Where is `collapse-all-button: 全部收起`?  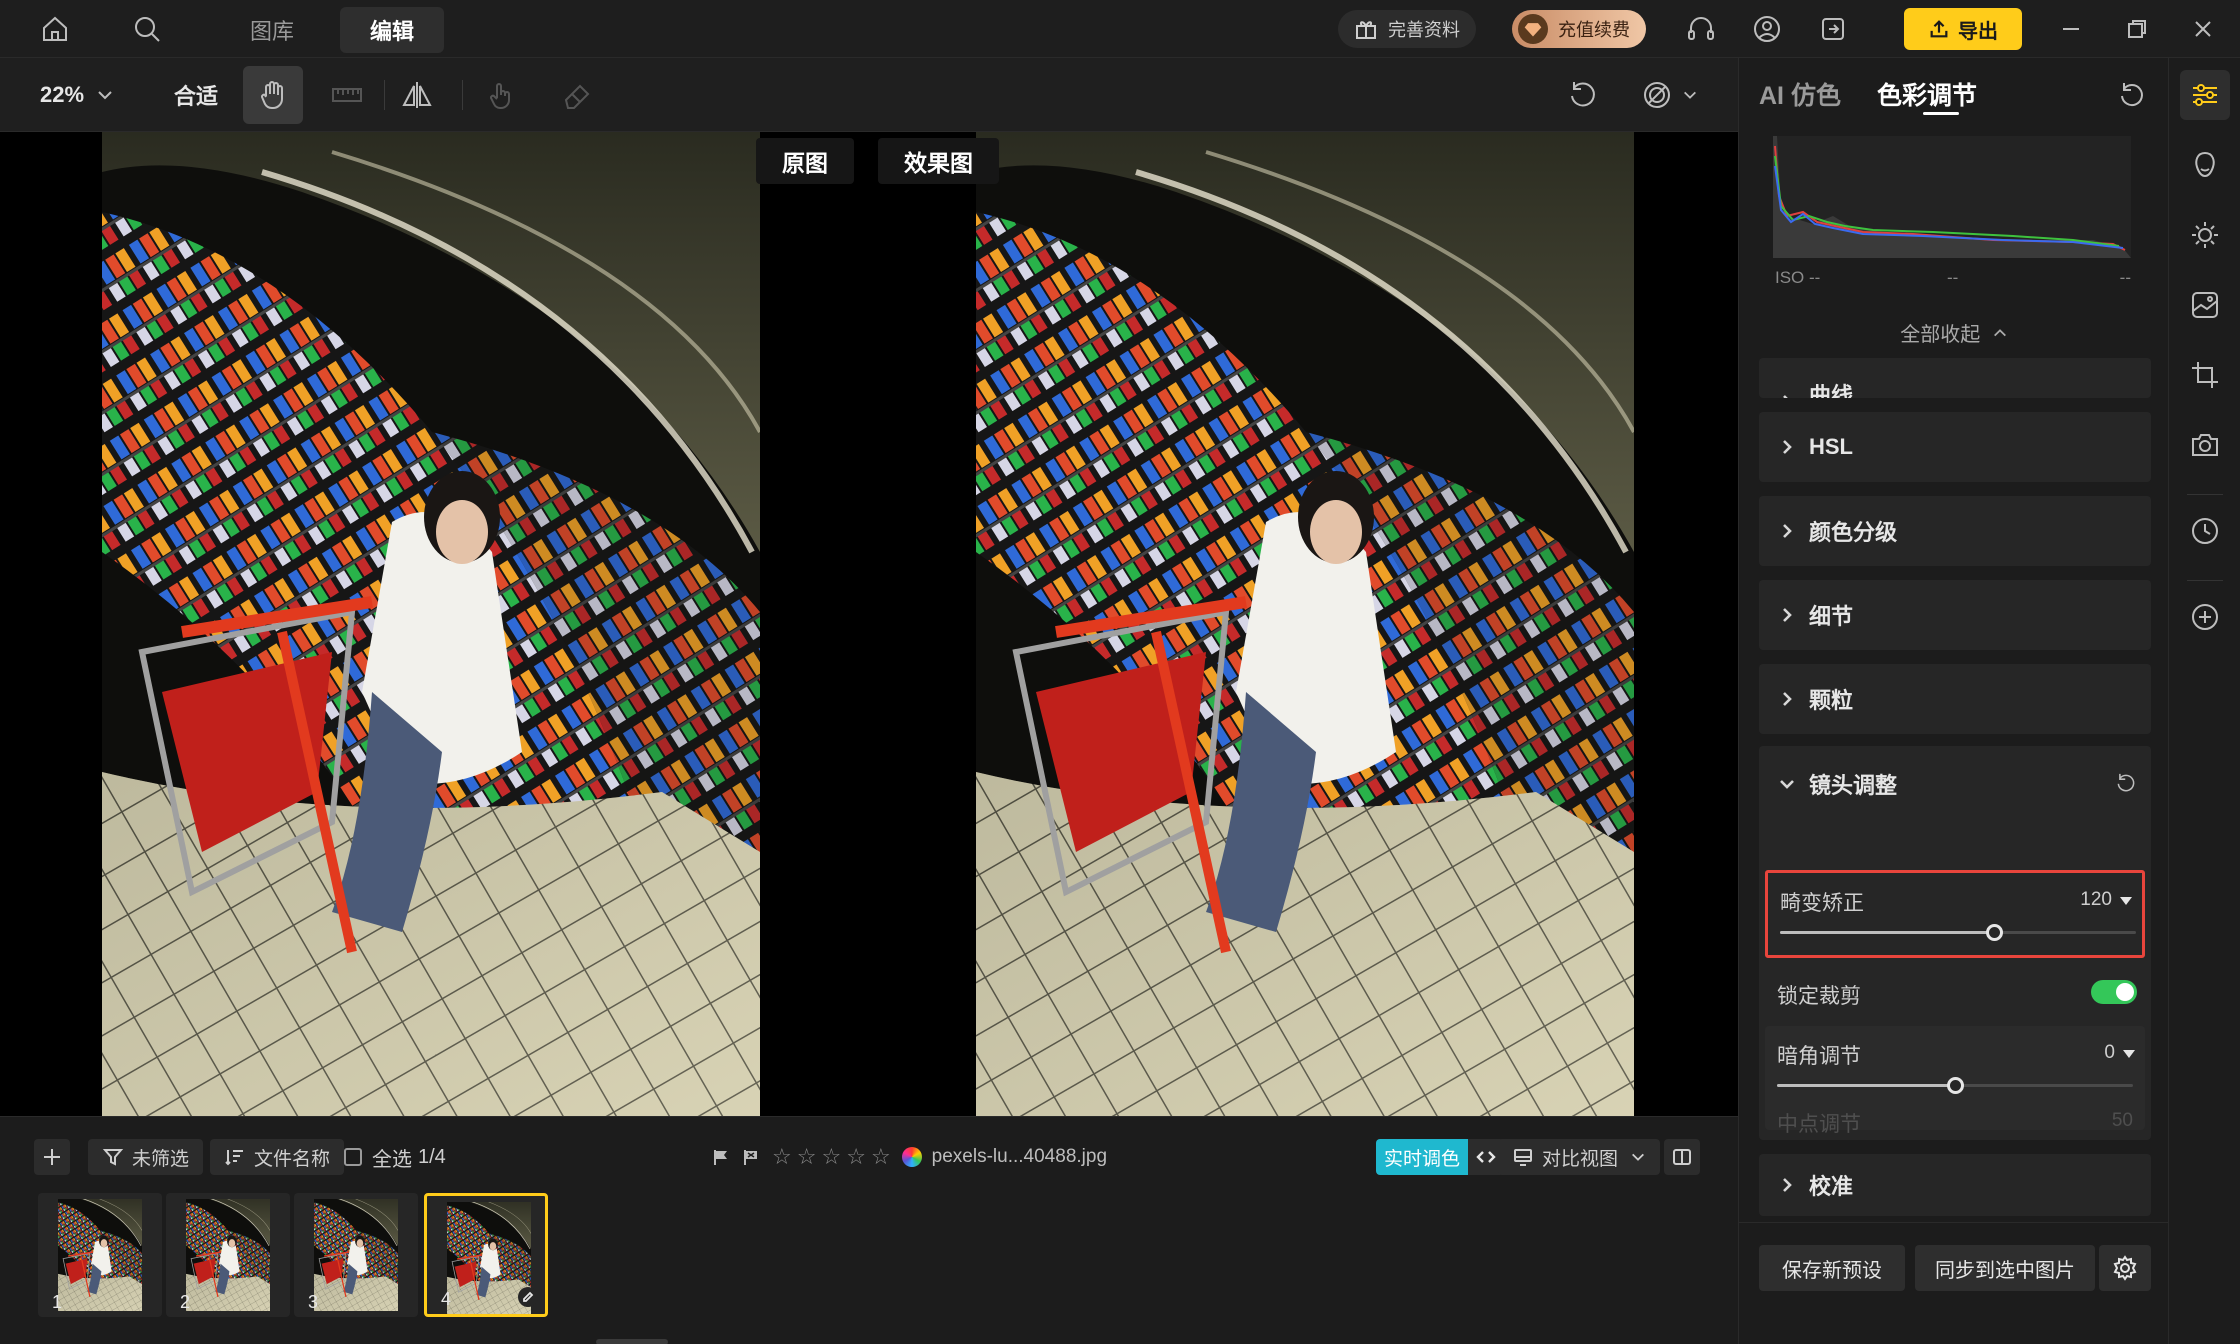 collapse-all-button: 全部收起 is located at coordinates (1953, 332).